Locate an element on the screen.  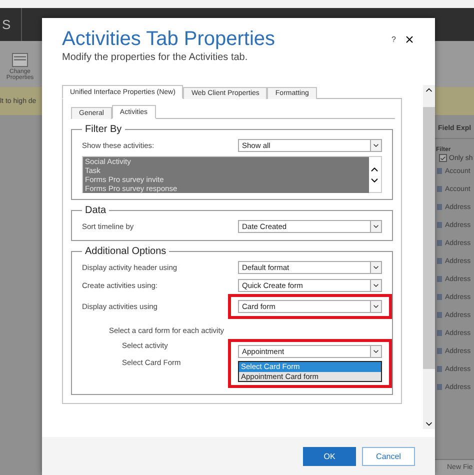
dialog-subtitle: Modify the properties for the Activities tab. is located at coordinates (155, 57).